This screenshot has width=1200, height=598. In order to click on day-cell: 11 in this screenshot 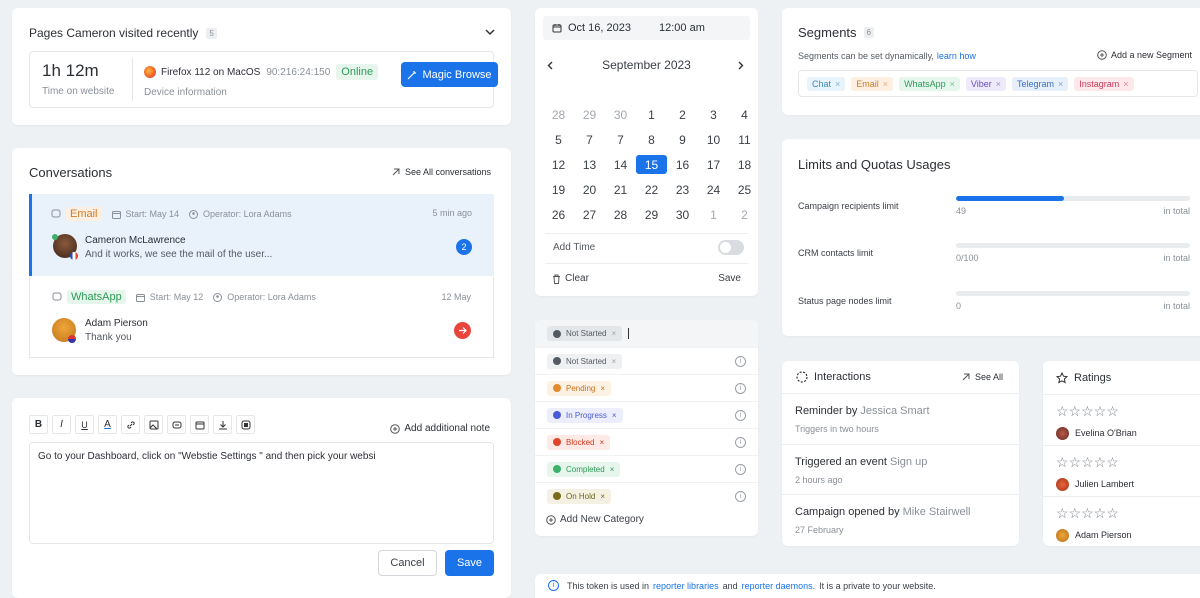, I will do `click(744, 139)`.